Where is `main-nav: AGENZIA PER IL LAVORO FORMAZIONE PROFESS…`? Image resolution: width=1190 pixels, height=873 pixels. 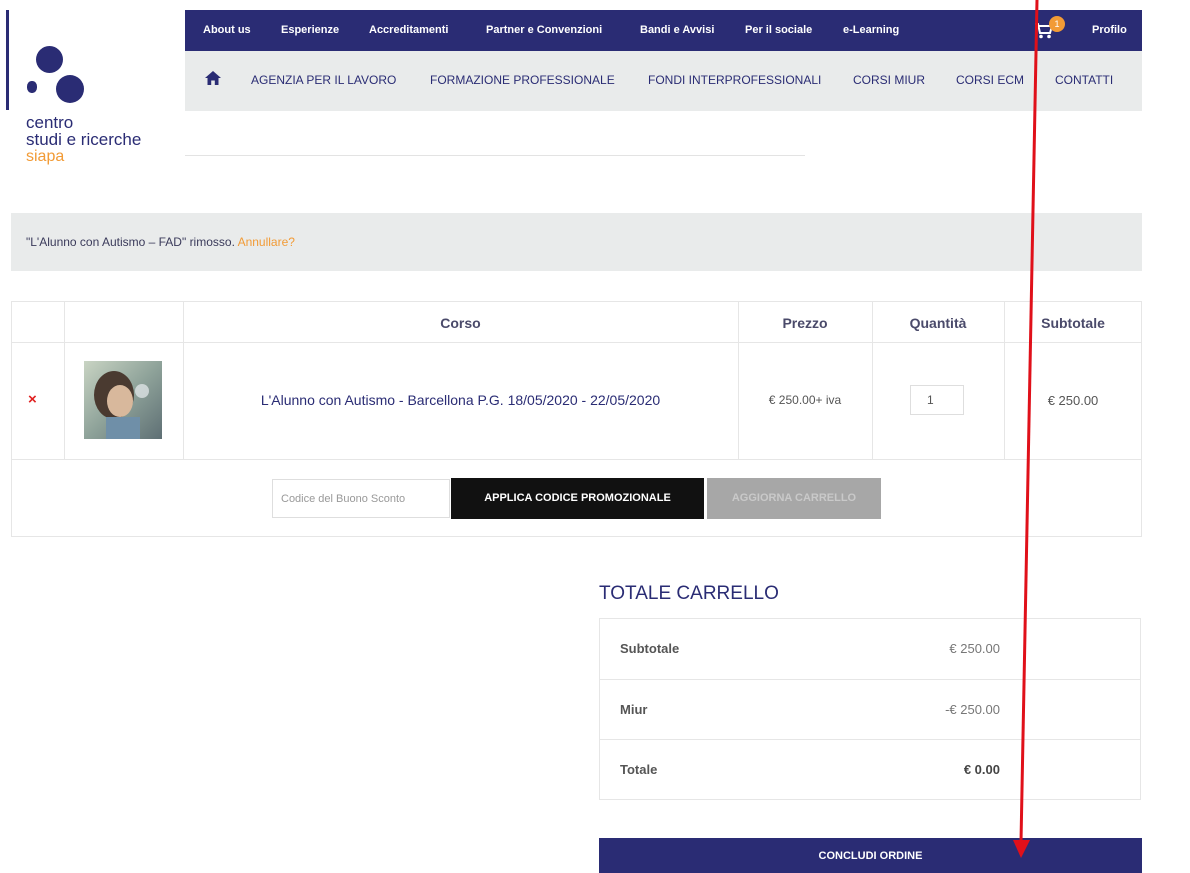
main-nav: AGENZIA PER IL LAVORO FORMAZIONE PROFESS… is located at coordinates (663, 81).